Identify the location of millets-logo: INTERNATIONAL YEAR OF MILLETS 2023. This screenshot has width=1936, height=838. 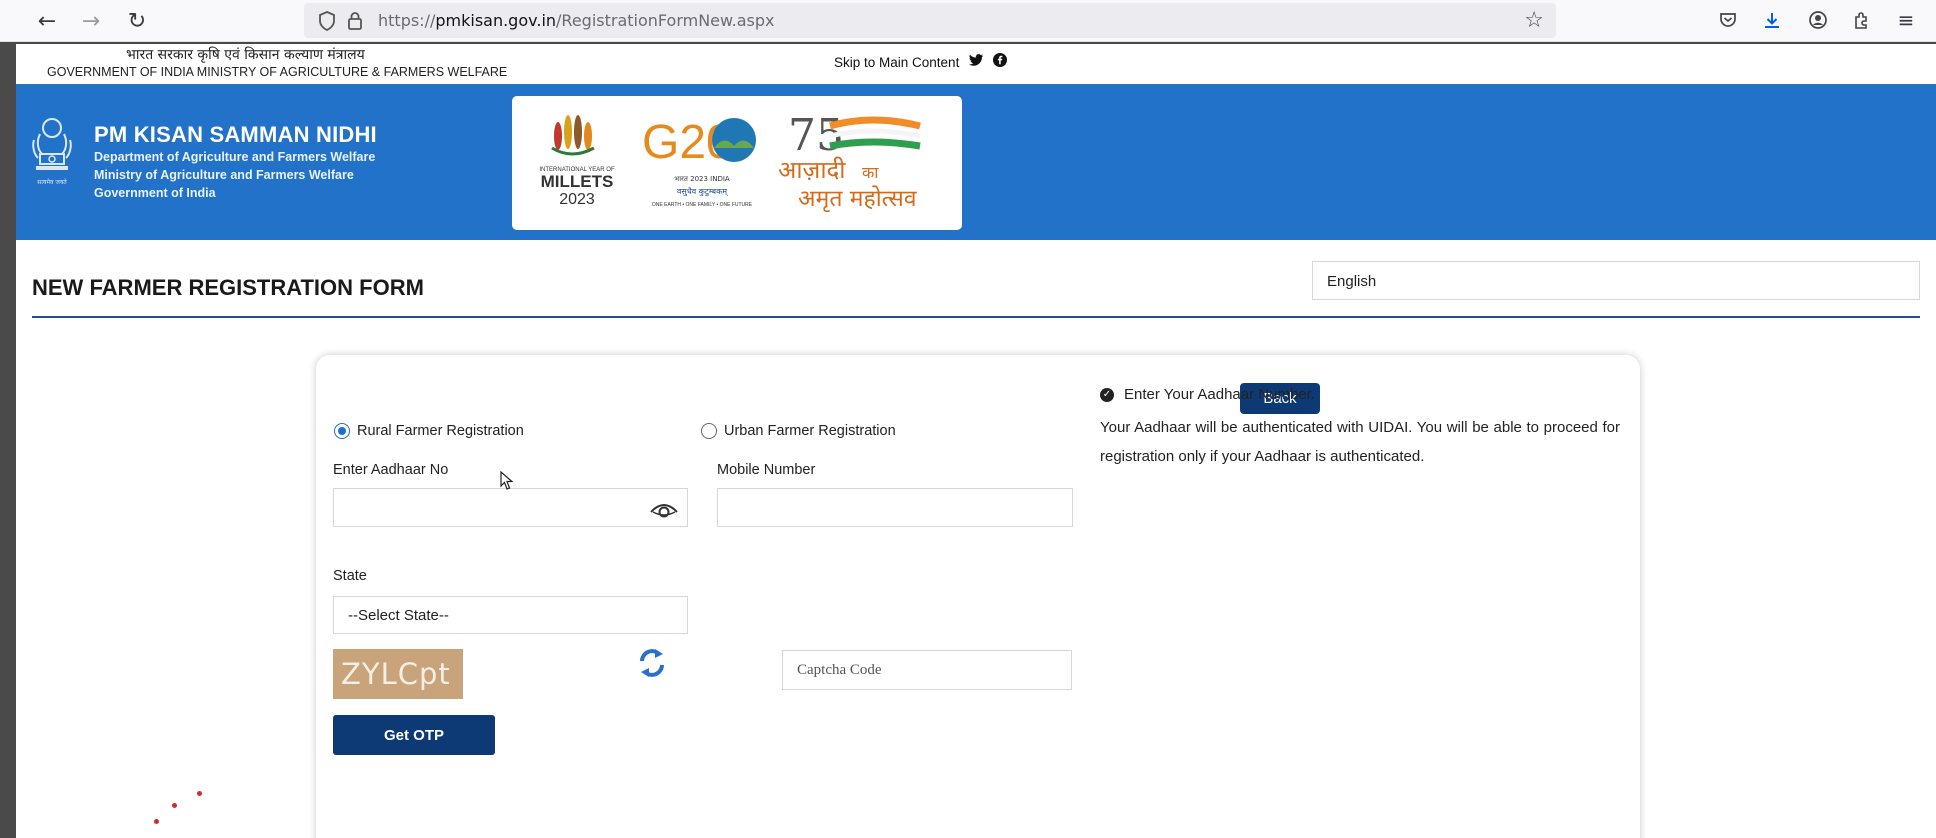
(577, 161).